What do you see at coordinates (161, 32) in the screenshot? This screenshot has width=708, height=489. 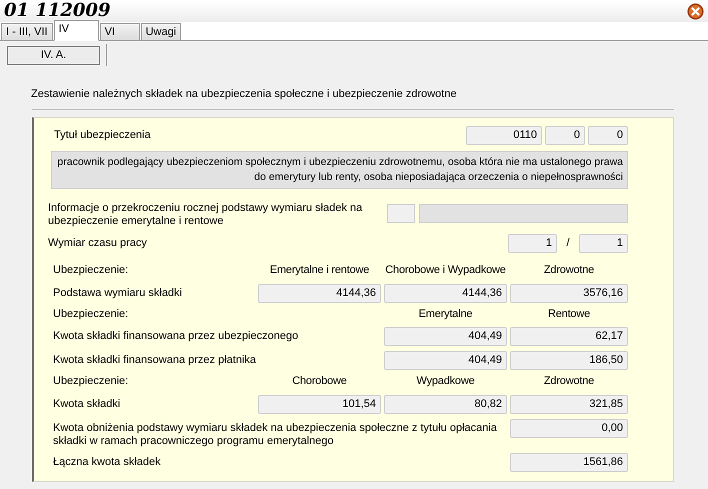 I see `tab: Uwagi` at bounding box center [161, 32].